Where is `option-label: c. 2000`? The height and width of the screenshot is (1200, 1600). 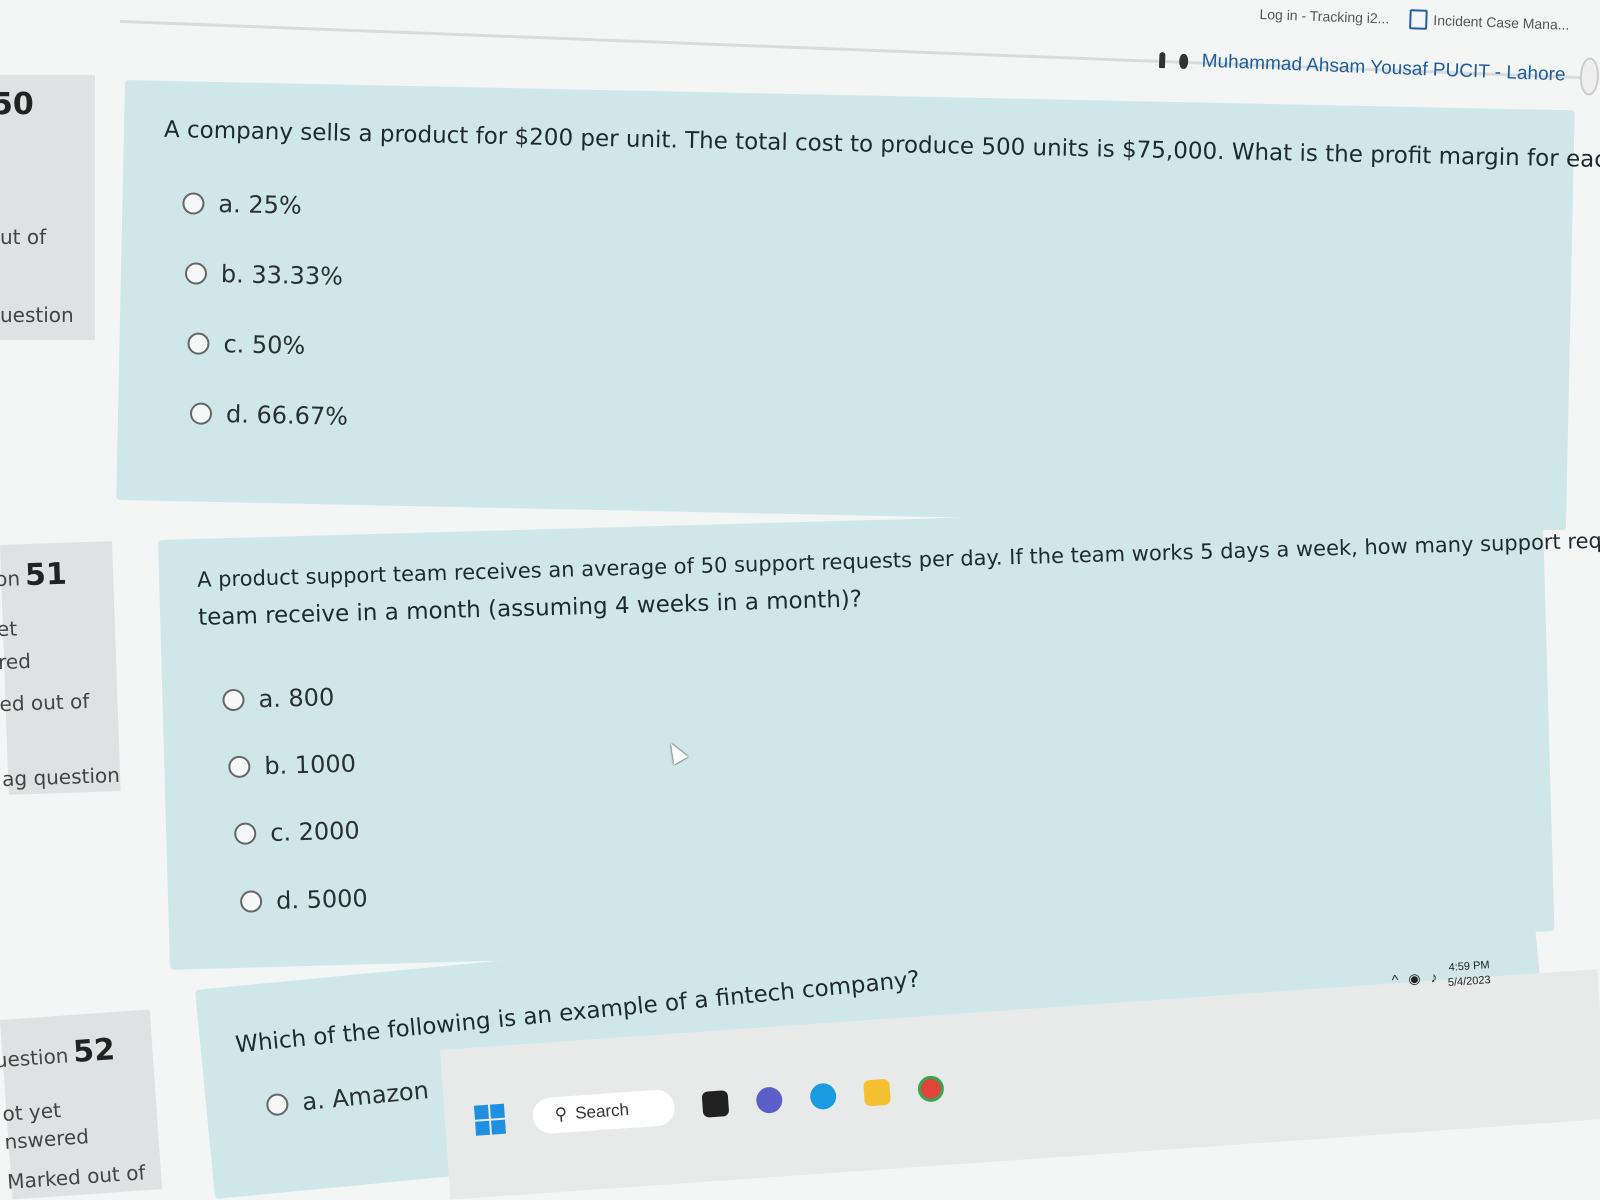 option-label: c. 2000 is located at coordinates (315, 831).